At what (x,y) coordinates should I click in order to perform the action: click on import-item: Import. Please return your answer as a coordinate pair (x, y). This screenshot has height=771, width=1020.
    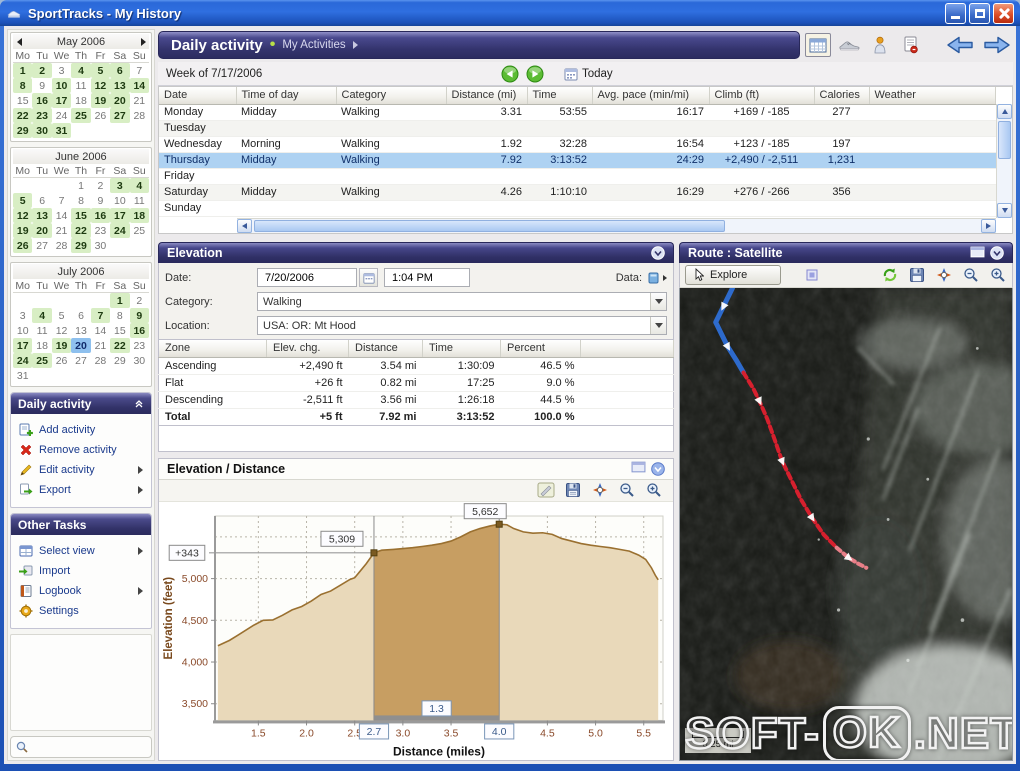
    Looking at the image, I should click on (81, 571).